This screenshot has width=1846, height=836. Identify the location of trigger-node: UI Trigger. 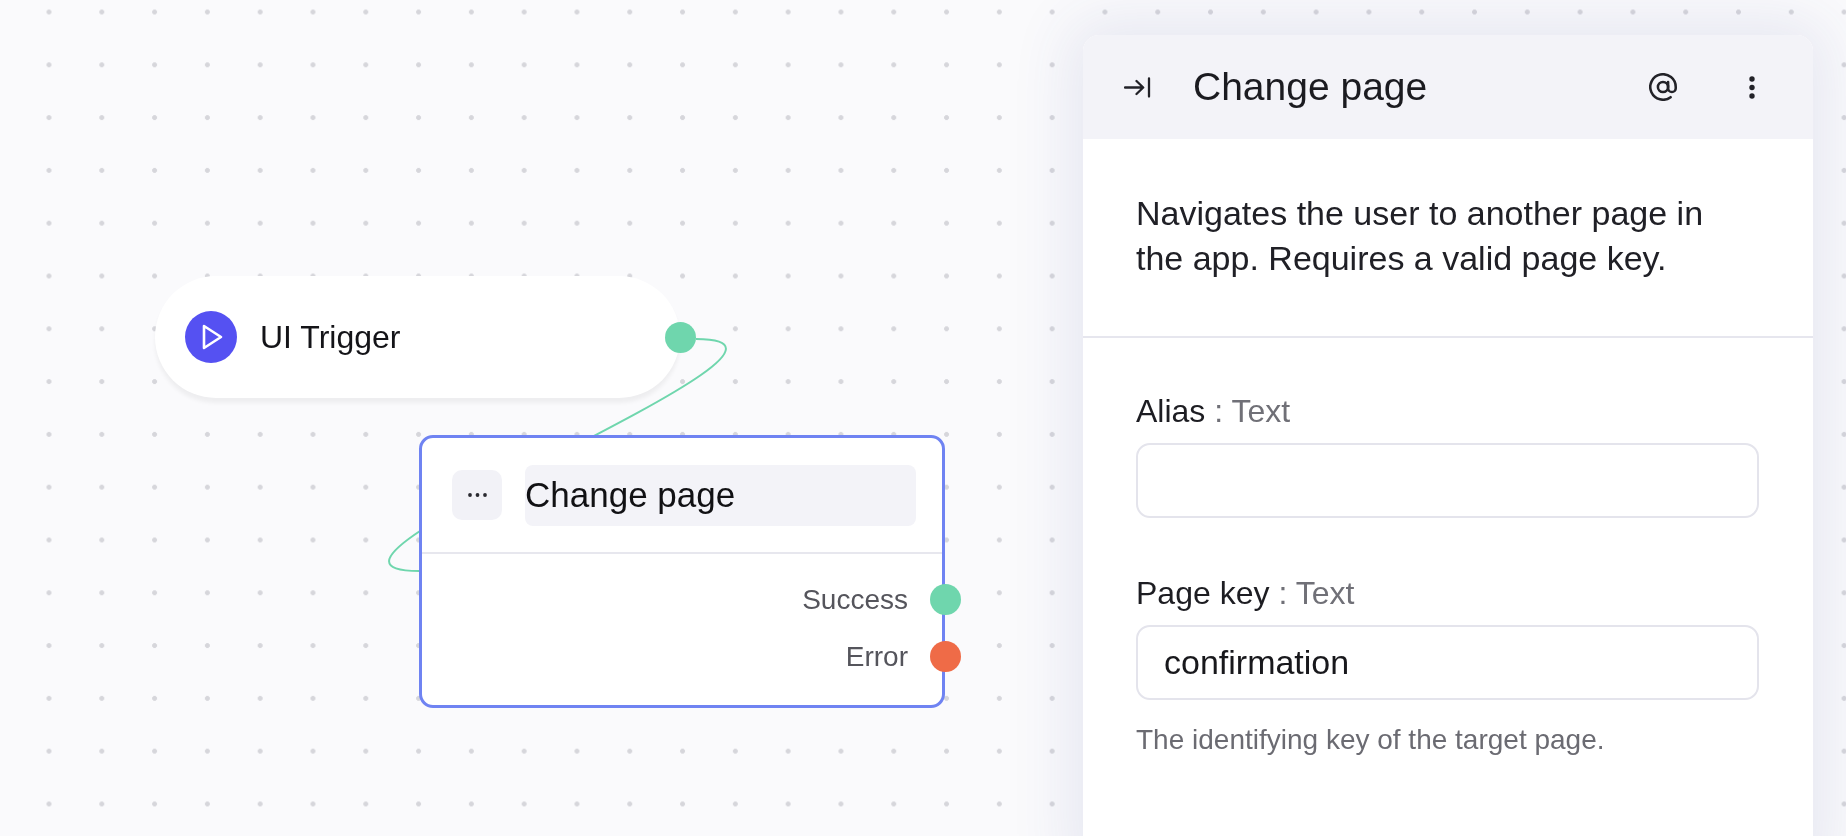
(417, 337).